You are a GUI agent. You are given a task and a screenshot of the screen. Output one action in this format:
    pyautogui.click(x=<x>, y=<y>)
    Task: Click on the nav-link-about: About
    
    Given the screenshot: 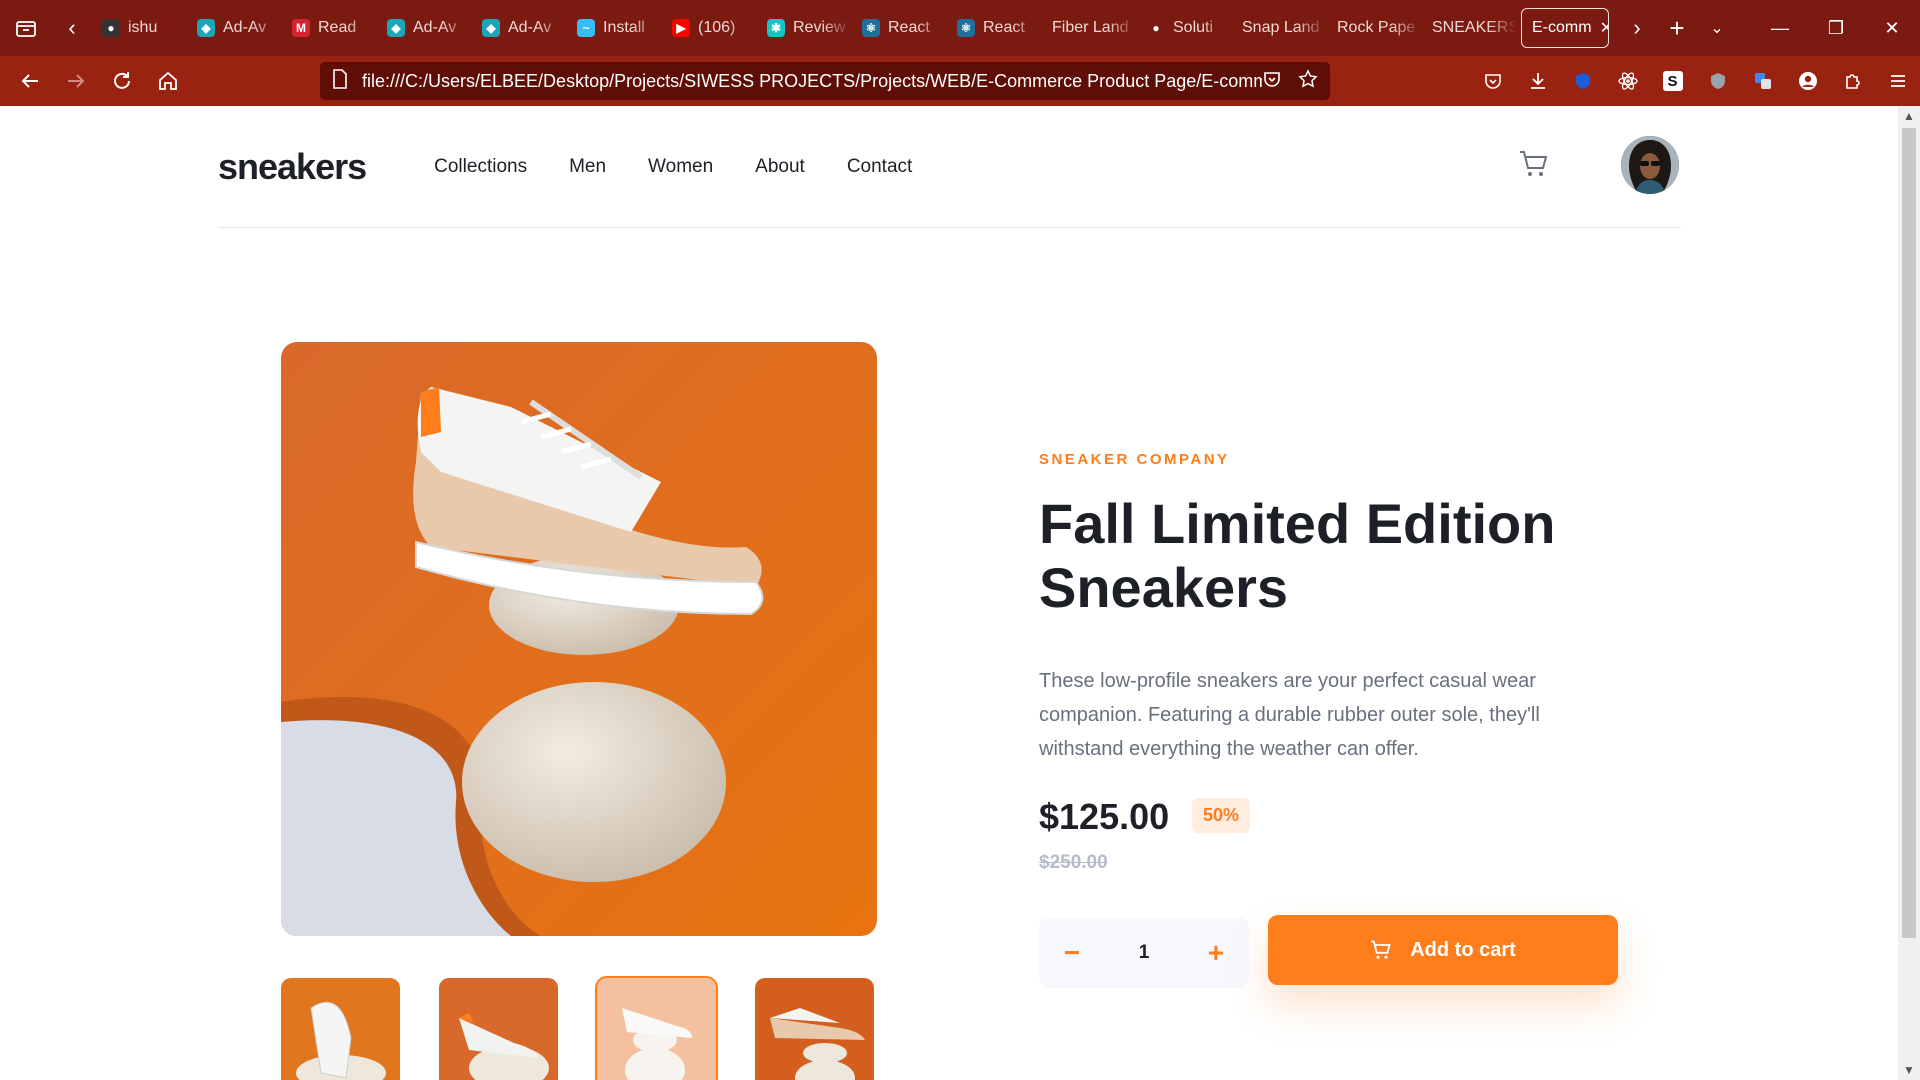 What is the action you would take?
    pyautogui.click(x=780, y=167)
    